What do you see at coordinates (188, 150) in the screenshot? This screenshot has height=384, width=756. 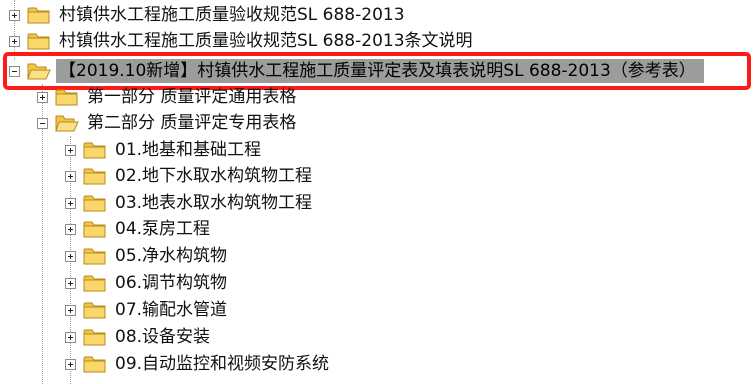 I see `tree-item-label: 01.地基和基础工程` at bounding box center [188, 150].